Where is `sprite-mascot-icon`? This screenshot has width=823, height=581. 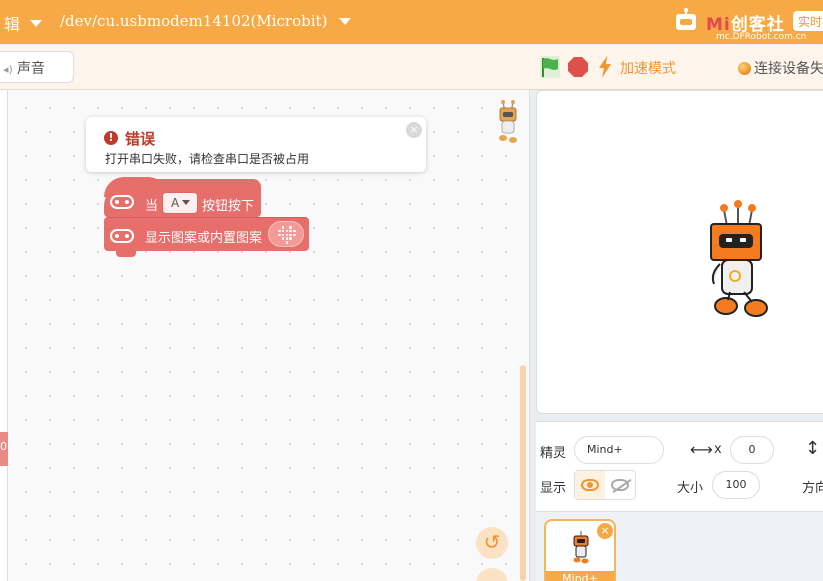 sprite-mascot-icon is located at coordinates (508, 121).